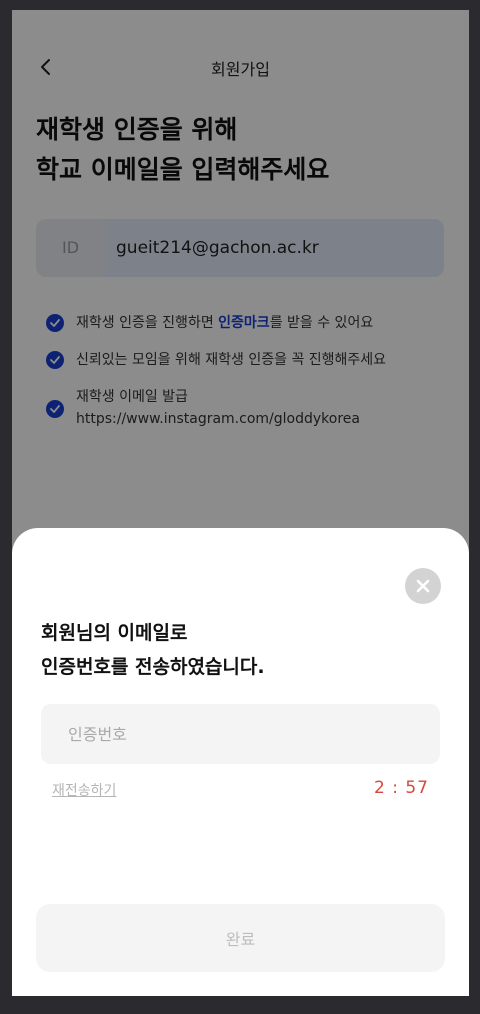 This screenshot has height=1014, width=480. I want to click on sheet-title-line-2: 인증번호를 전송하였습니다., so click(153, 667).